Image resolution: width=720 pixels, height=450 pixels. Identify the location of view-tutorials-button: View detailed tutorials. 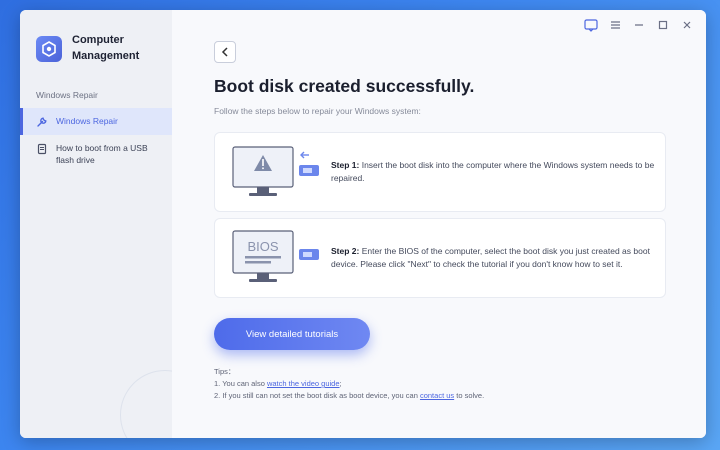
(292, 334).